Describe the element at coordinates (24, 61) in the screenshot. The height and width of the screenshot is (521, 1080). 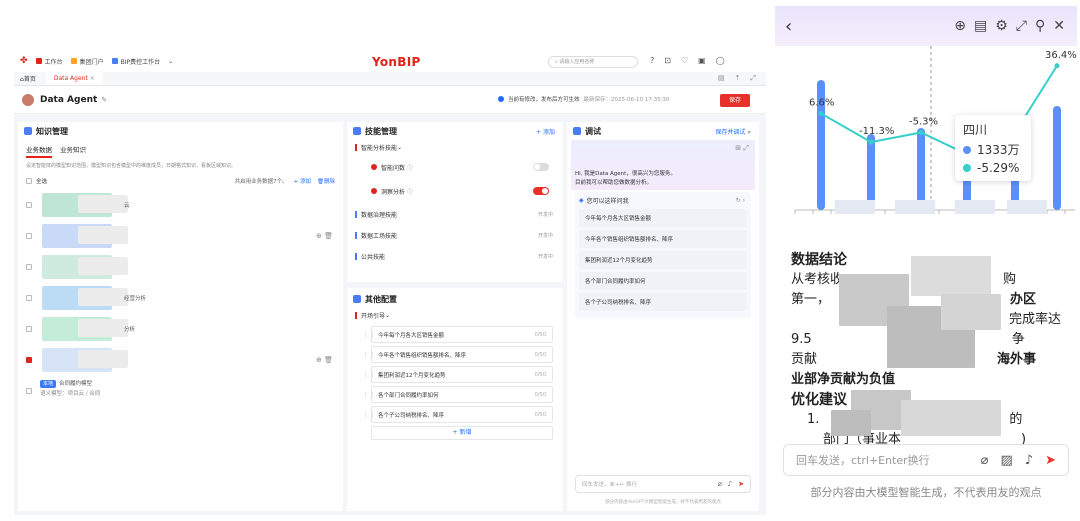
I see `apps-grid-icon: ✤` at that location.